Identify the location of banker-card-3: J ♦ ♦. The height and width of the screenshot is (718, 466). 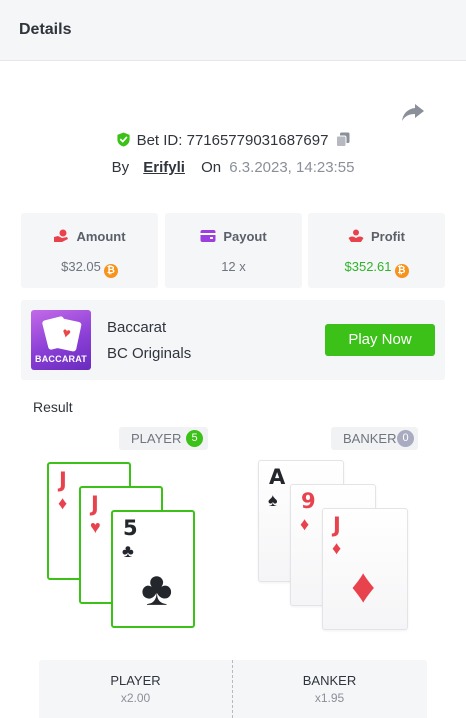
(365, 569).